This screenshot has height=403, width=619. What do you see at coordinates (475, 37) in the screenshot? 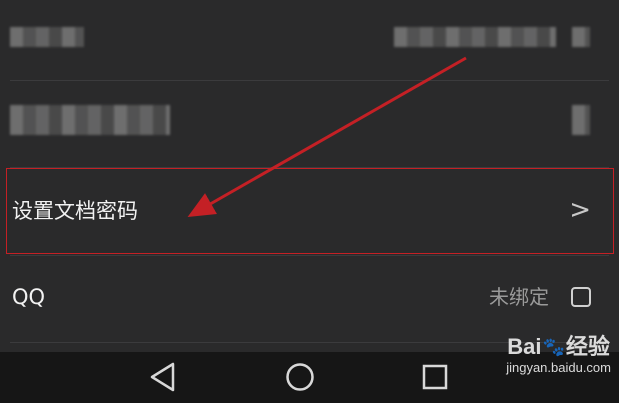
I see `blurred-value` at bounding box center [475, 37].